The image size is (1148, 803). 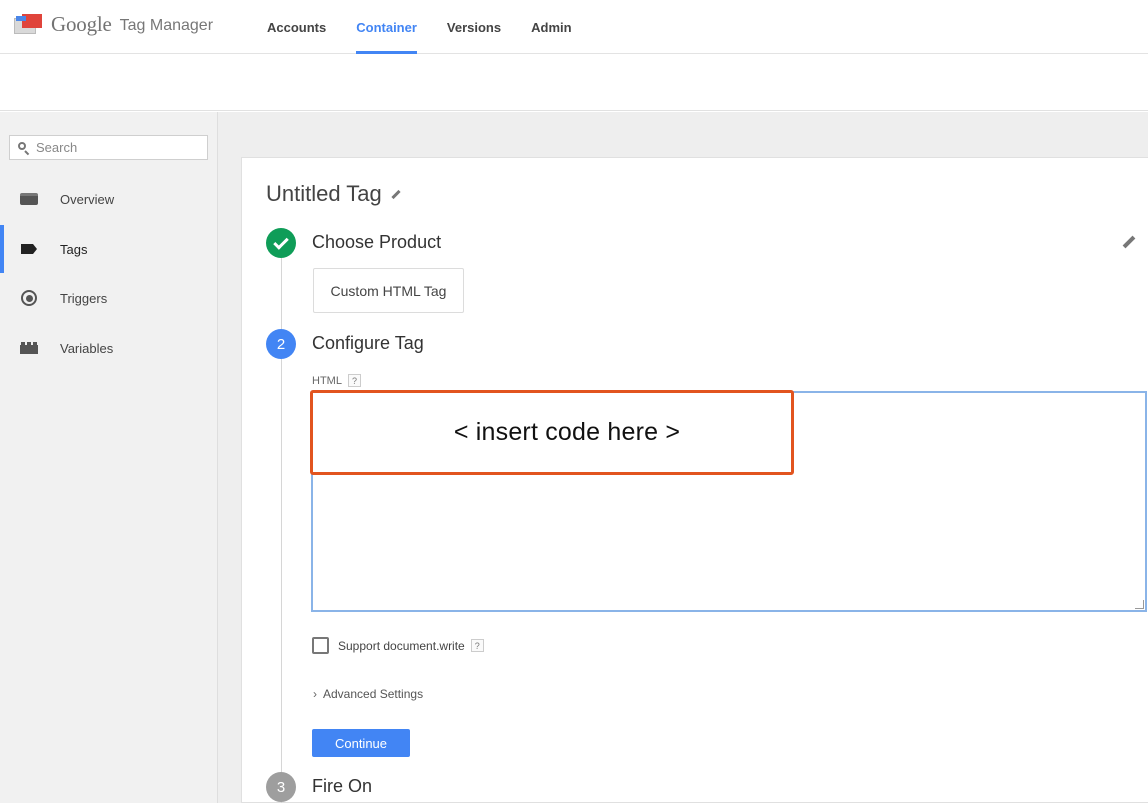 What do you see at coordinates (108, 249) in the screenshot?
I see `sidebar-item-tags: Tags` at bounding box center [108, 249].